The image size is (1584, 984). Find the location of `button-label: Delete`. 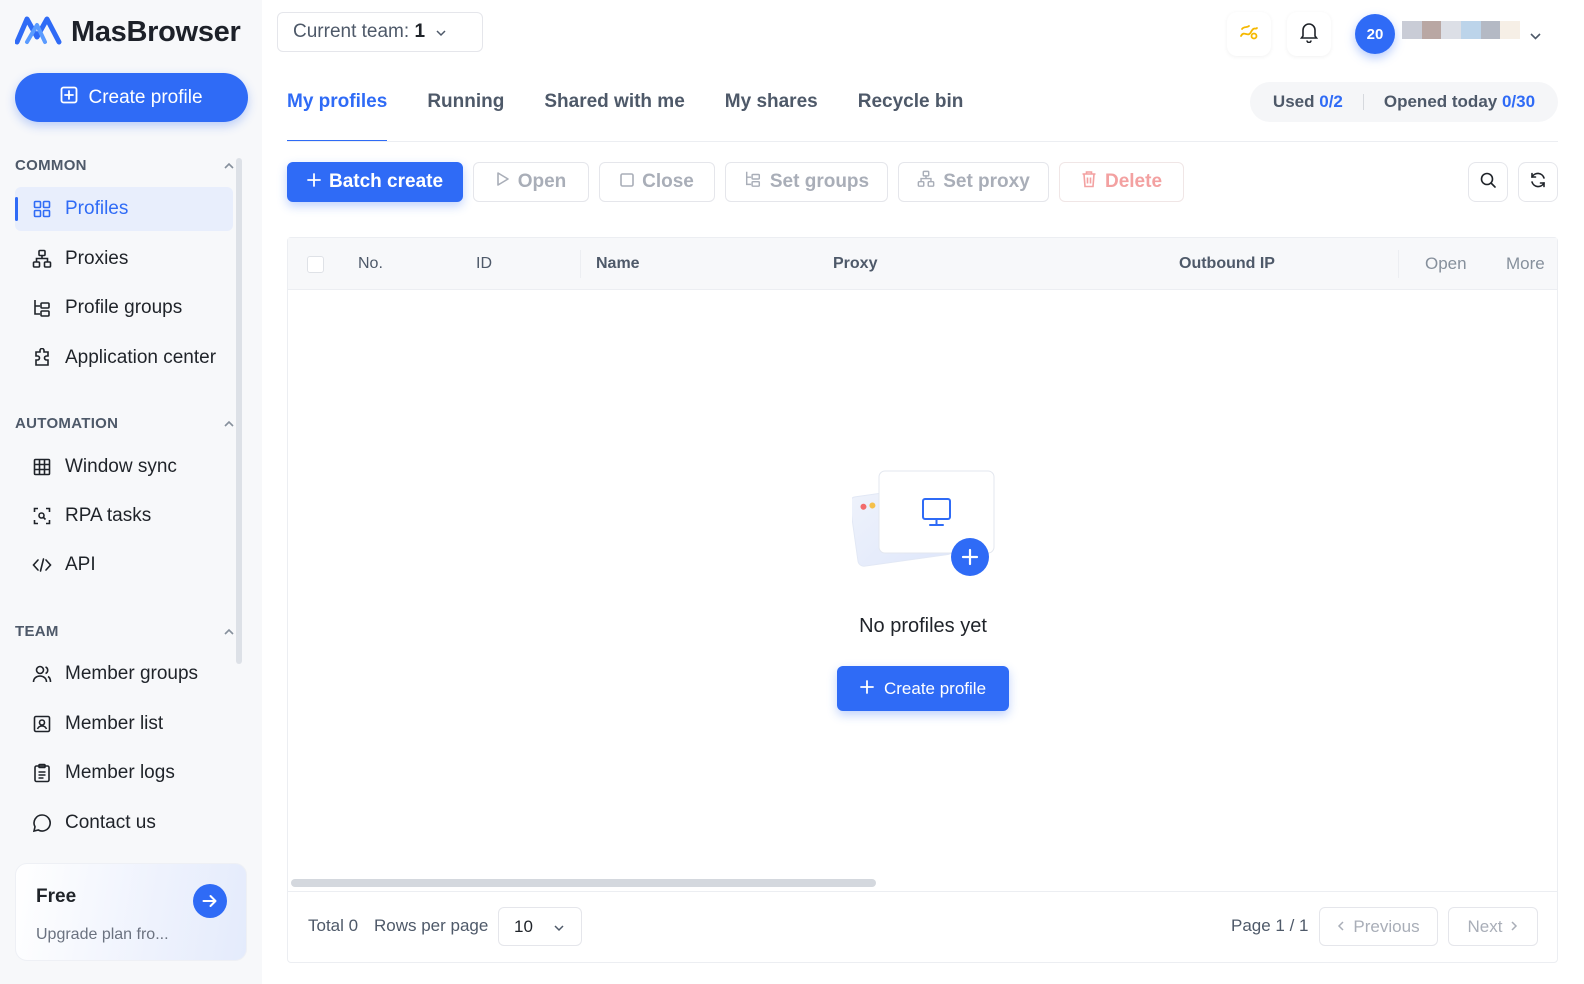

button-label: Delete is located at coordinates (1133, 181).